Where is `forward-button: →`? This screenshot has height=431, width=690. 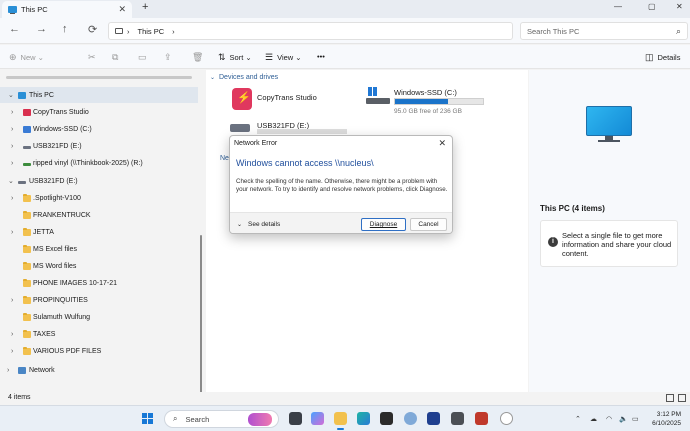 forward-button: → is located at coordinates (41, 29).